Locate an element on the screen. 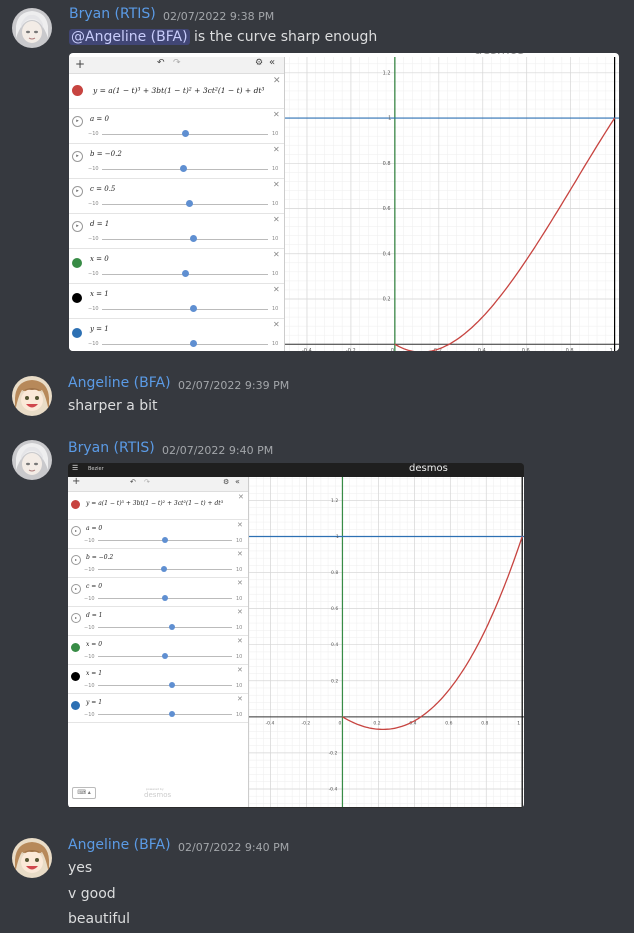 The height and width of the screenshot is (933, 634). slider-label: c = 0.5 is located at coordinates (102, 189).